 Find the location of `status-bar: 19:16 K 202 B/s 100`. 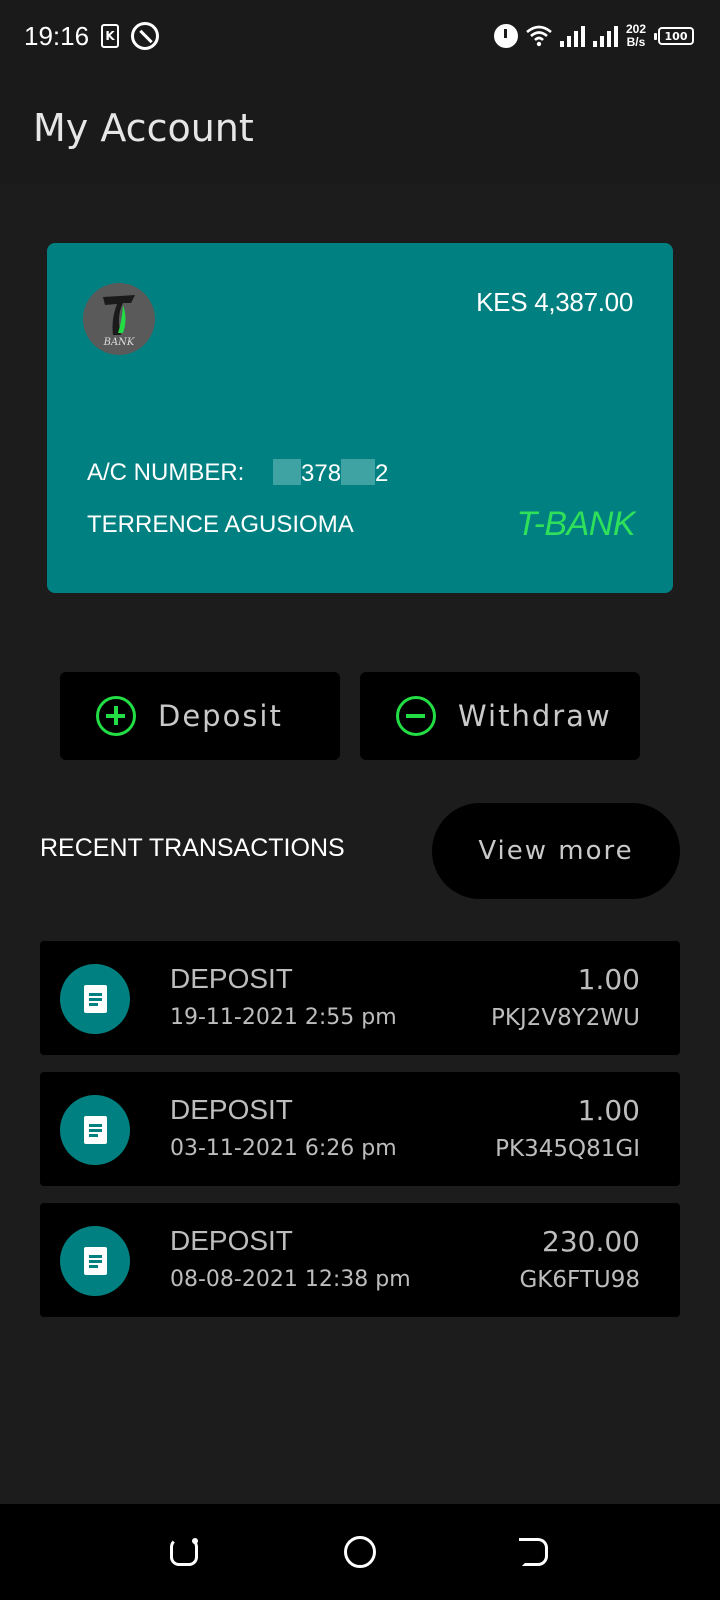

status-bar: 19:16 K 202 B/s 100 is located at coordinates (360, 36).